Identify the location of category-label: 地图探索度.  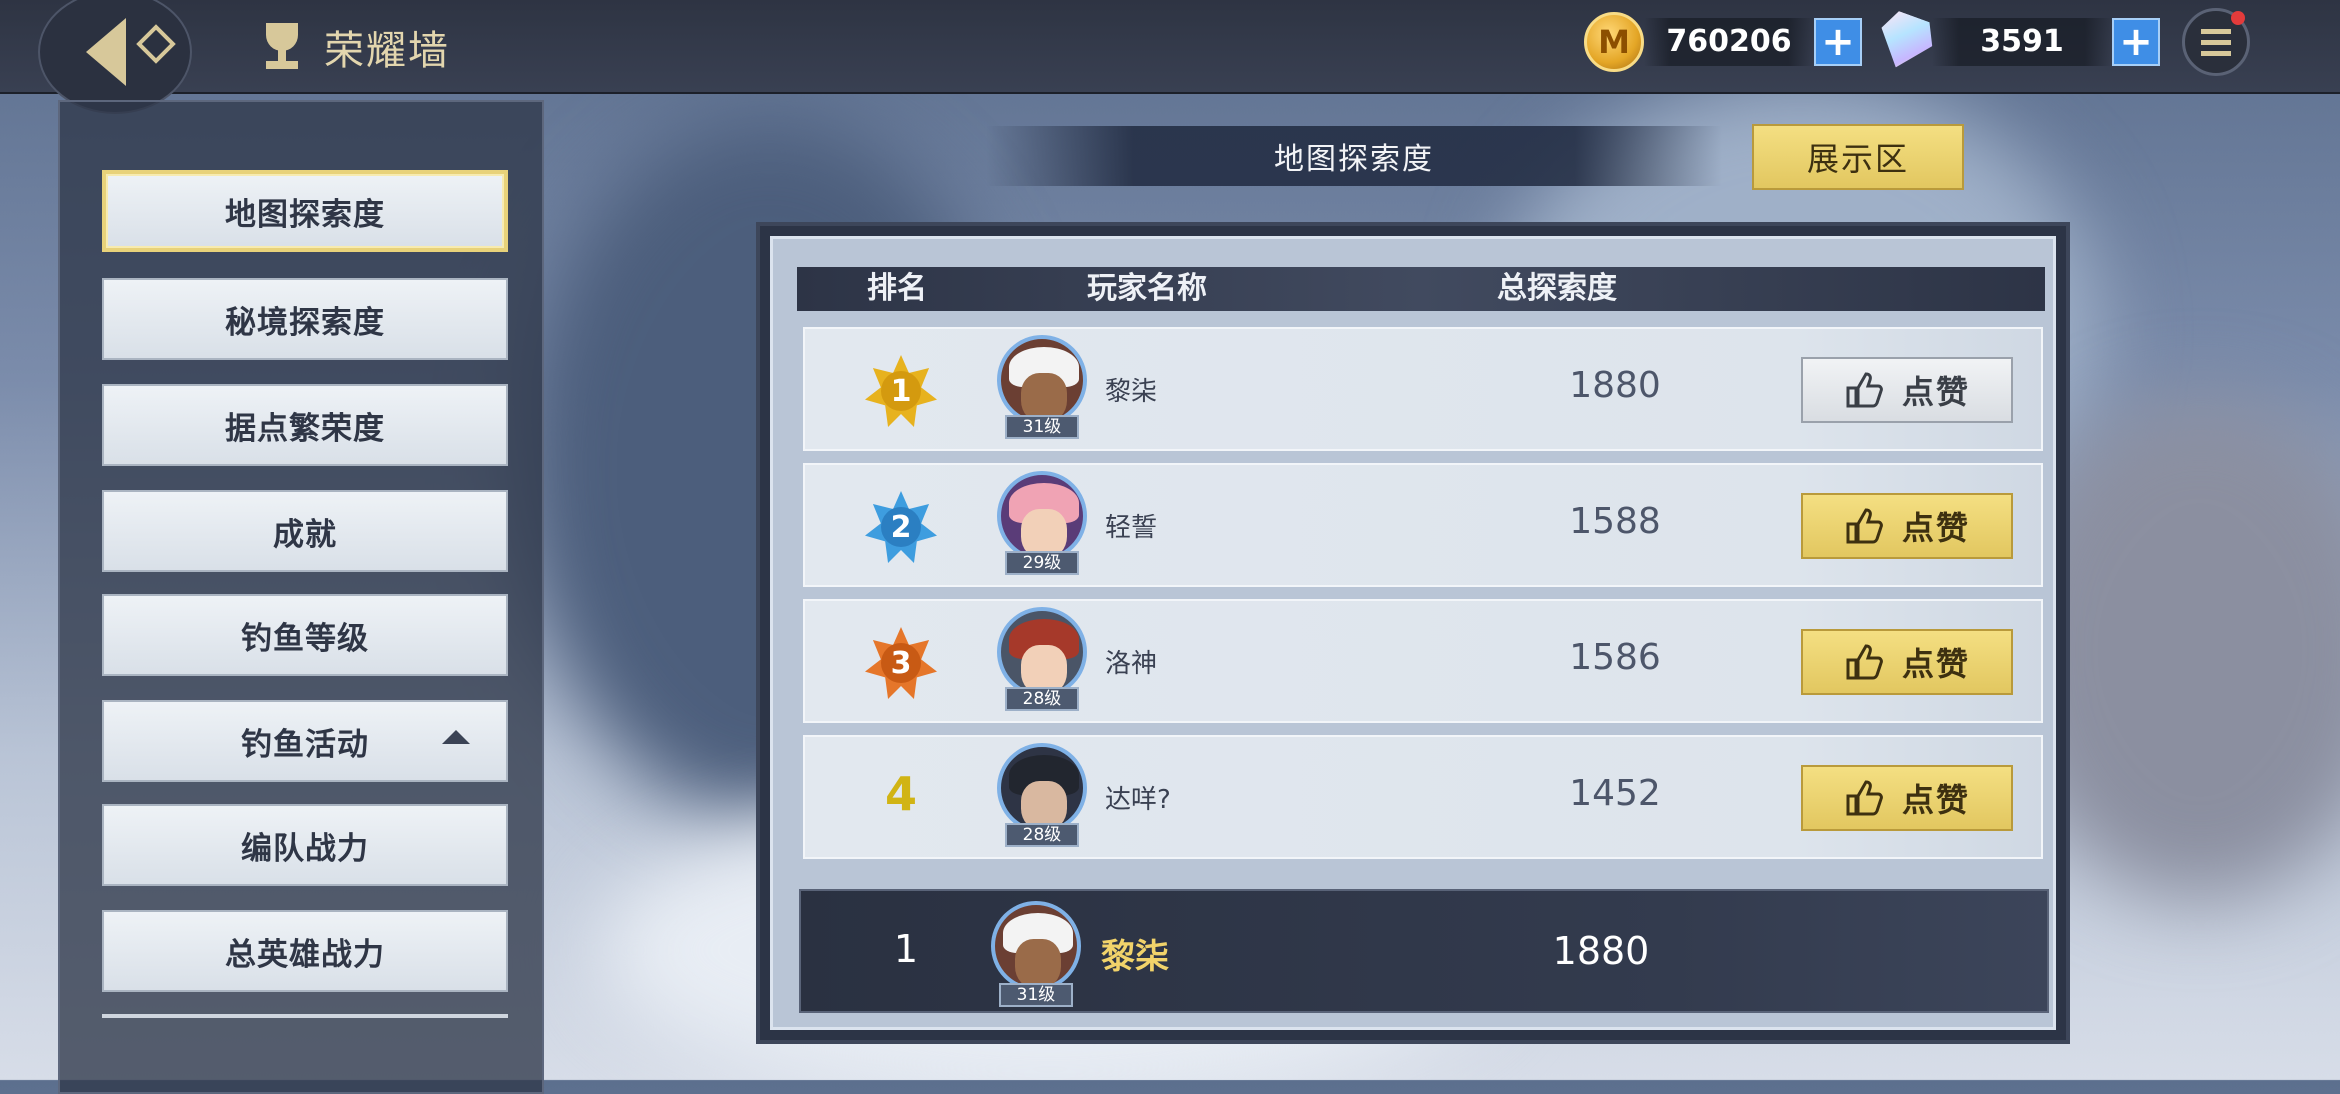
(305, 214).